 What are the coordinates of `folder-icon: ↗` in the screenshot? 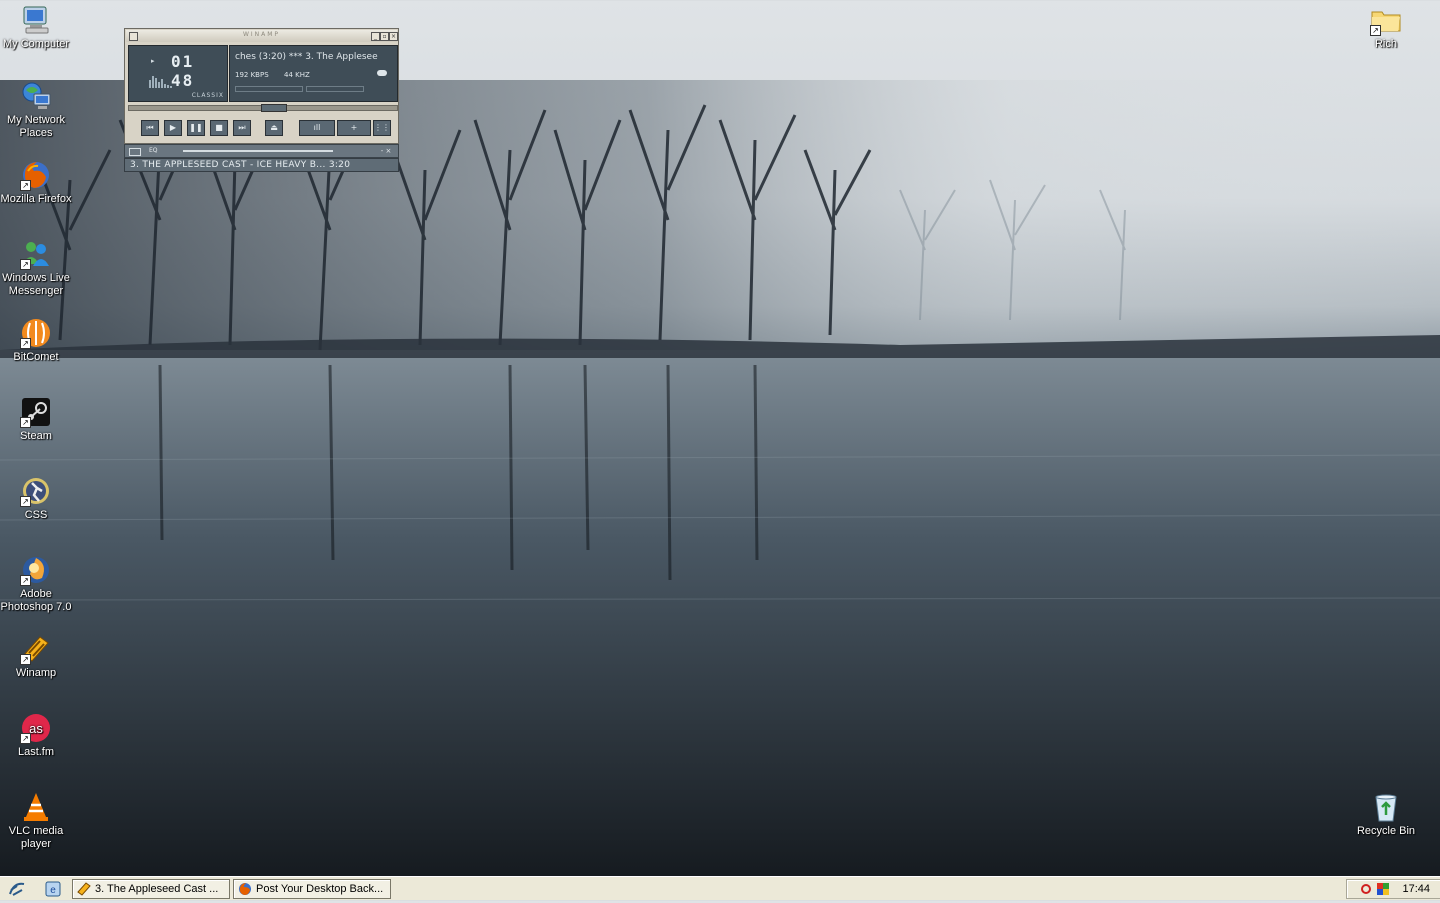 It's located at (1386, 20).